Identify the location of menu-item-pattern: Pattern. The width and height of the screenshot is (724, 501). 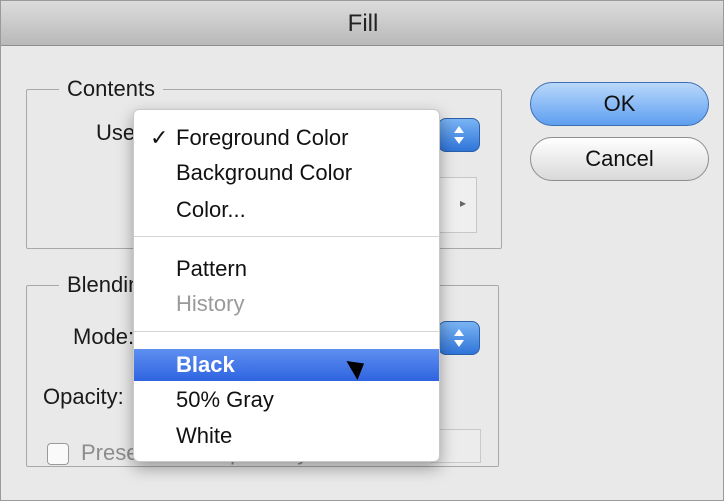
(286, 269).